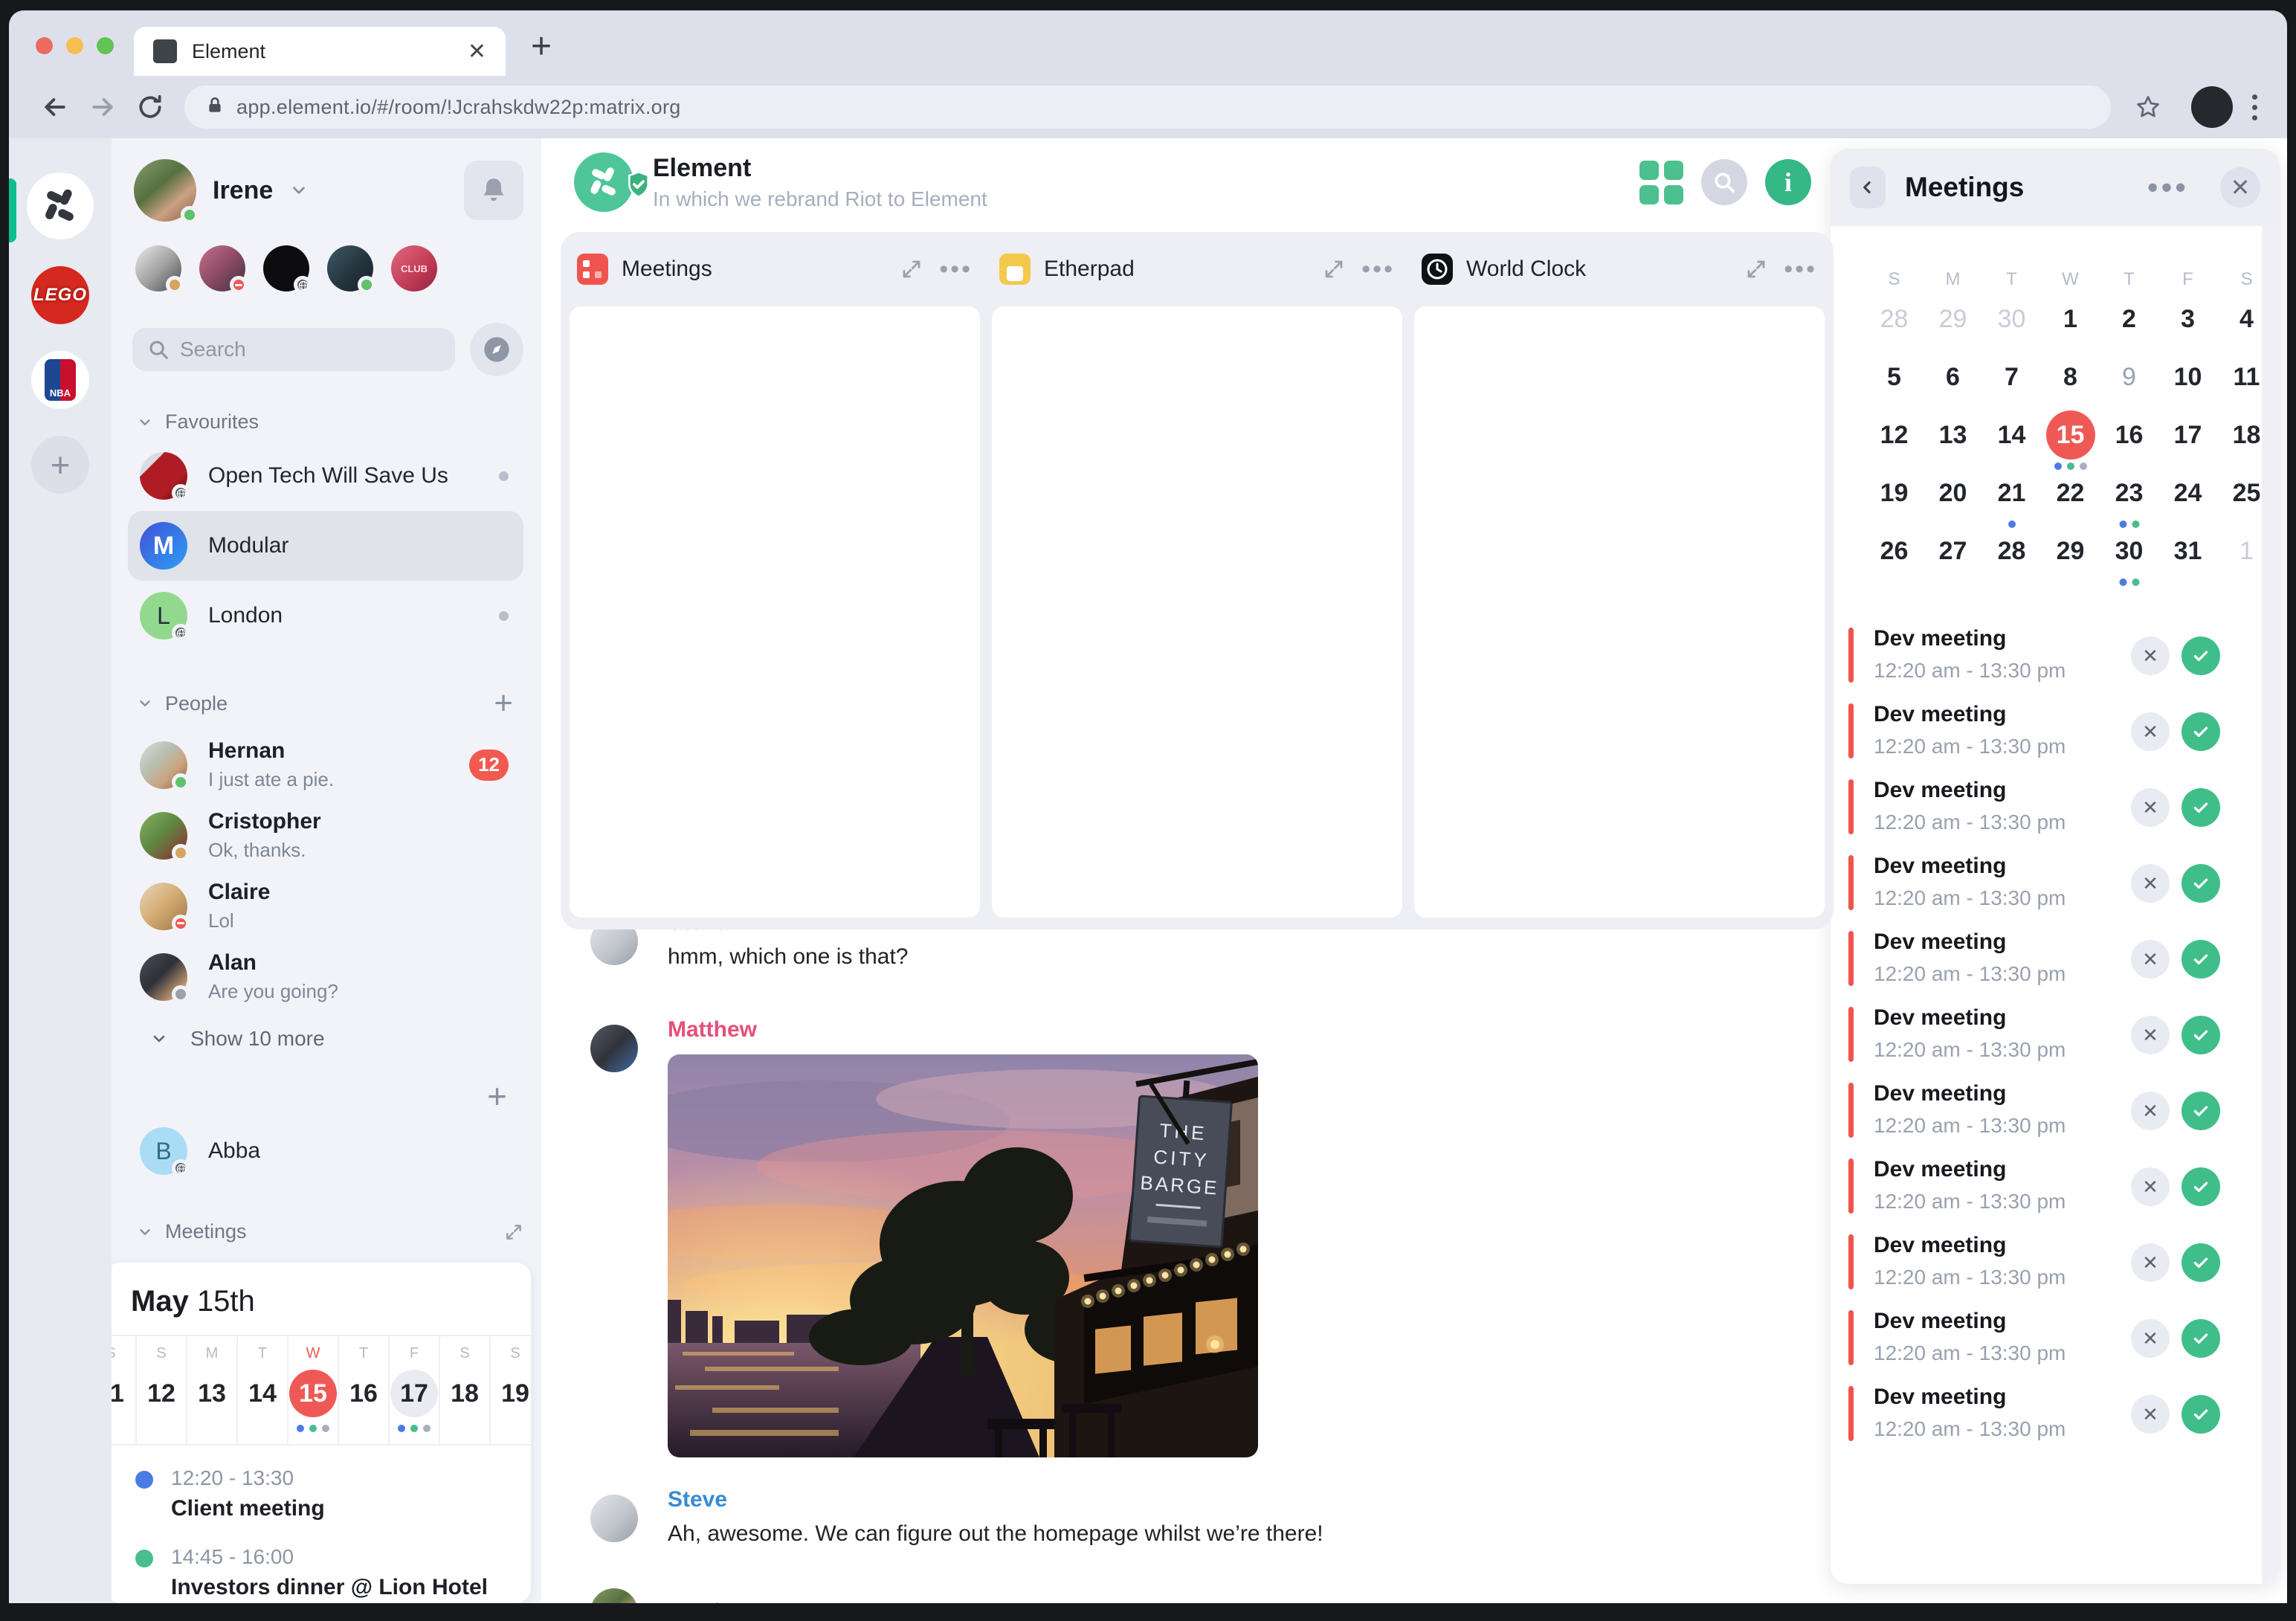 The width and height of the screenshot is (2296, 1621). Describe the element at coordinates (287, 269) in the screenshot. I see `dark-avatar` at that location.